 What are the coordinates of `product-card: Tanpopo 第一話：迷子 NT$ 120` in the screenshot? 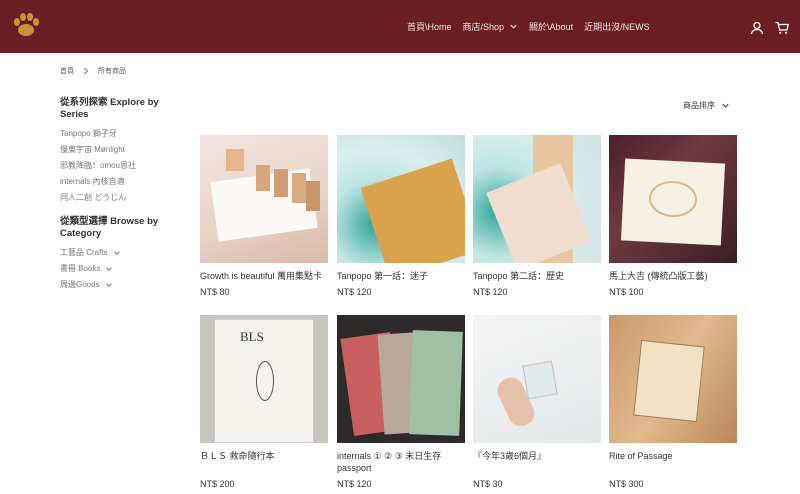 It's located at (401, 216).